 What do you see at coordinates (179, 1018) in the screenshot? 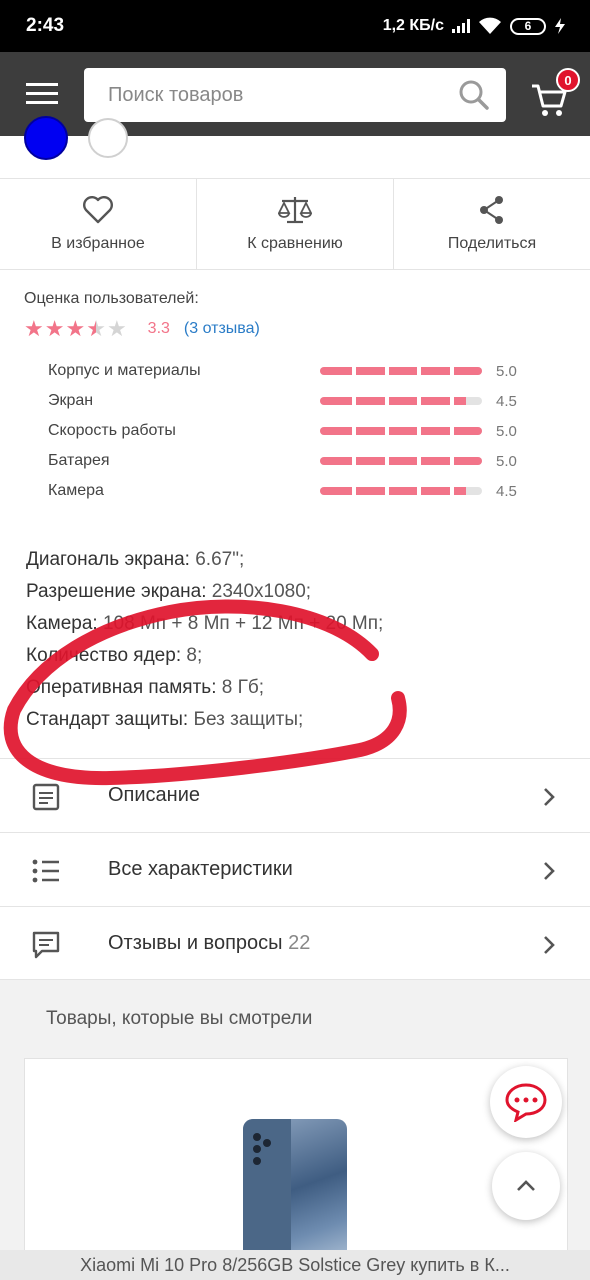
I see `section-title: Товары, которые вы смотрели` at bounding box center [179, 1018].